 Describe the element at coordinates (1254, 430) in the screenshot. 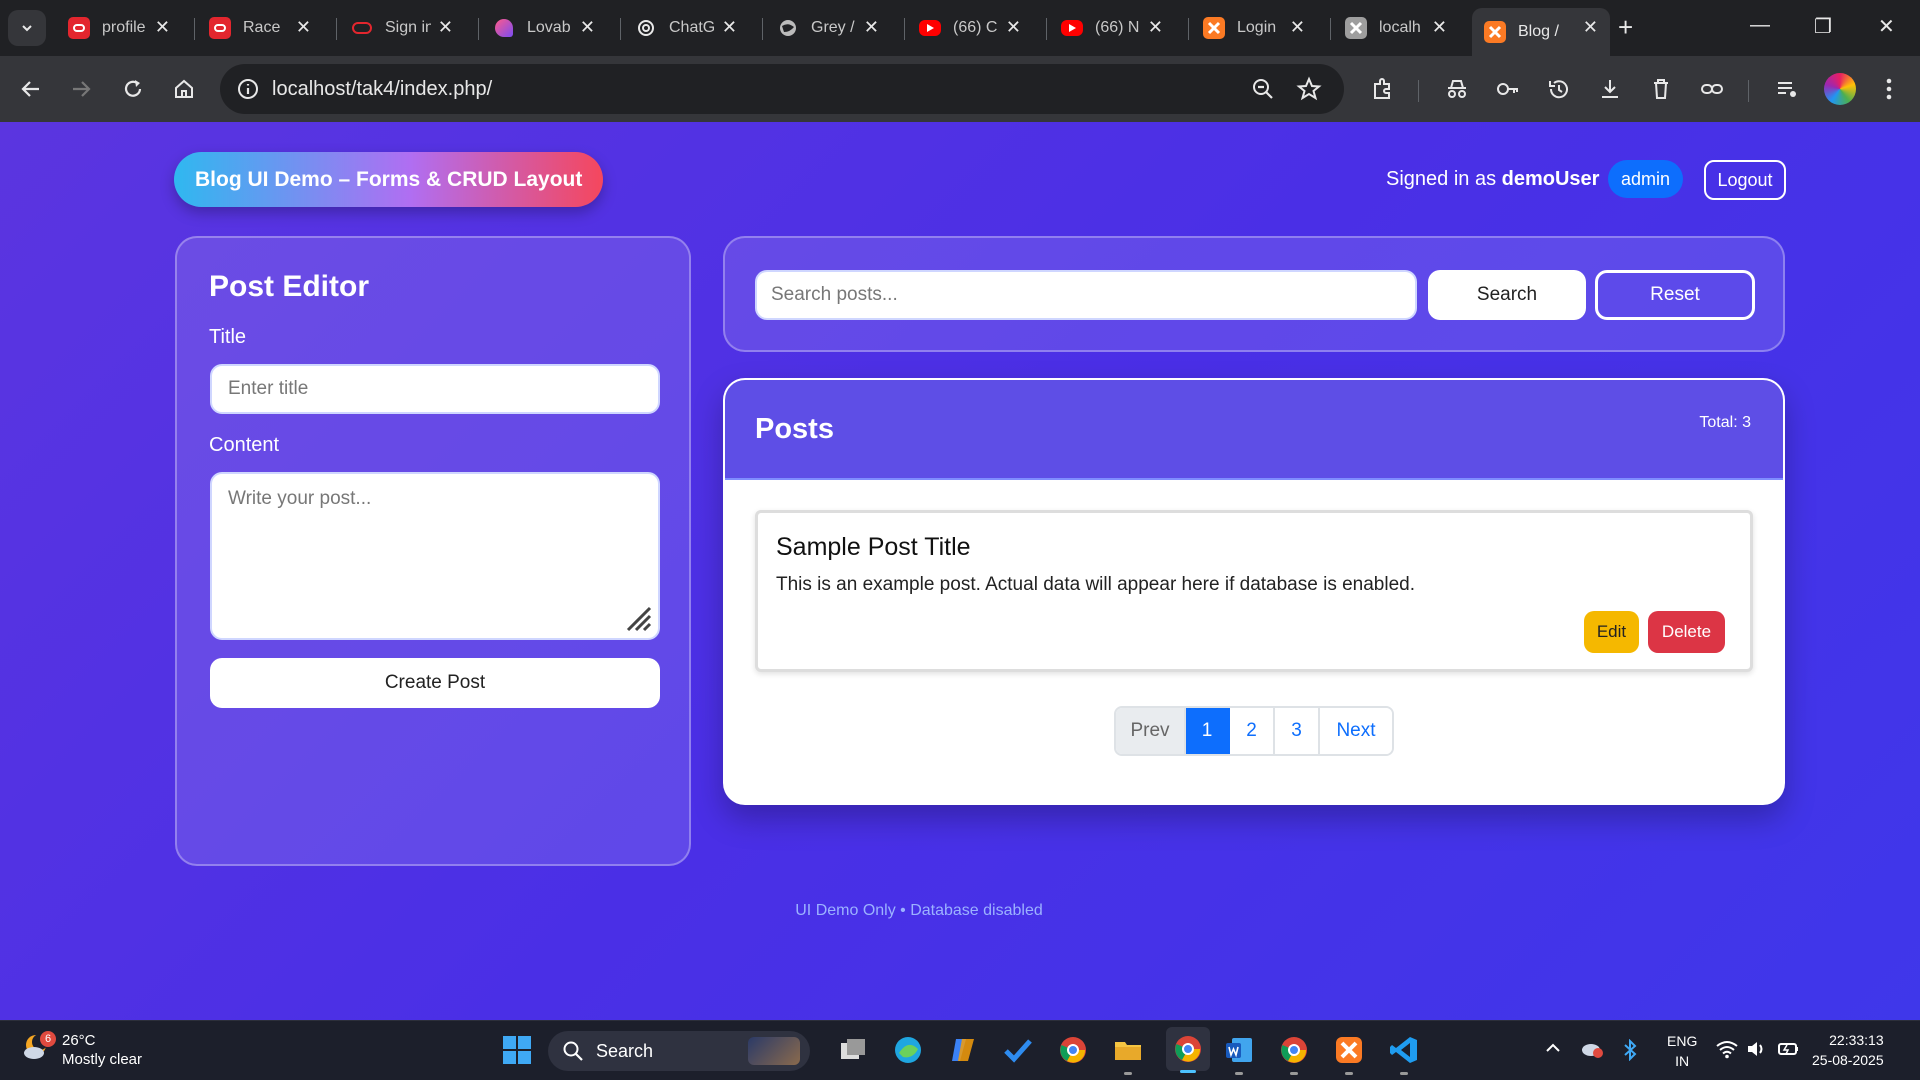

I see `posts-header: Posts Total: 3` at that location.